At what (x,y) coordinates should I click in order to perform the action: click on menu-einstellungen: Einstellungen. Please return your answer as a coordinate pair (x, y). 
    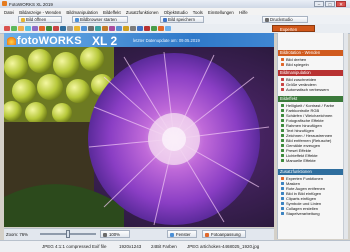
    Looking at the image, I should click on (221, 12).